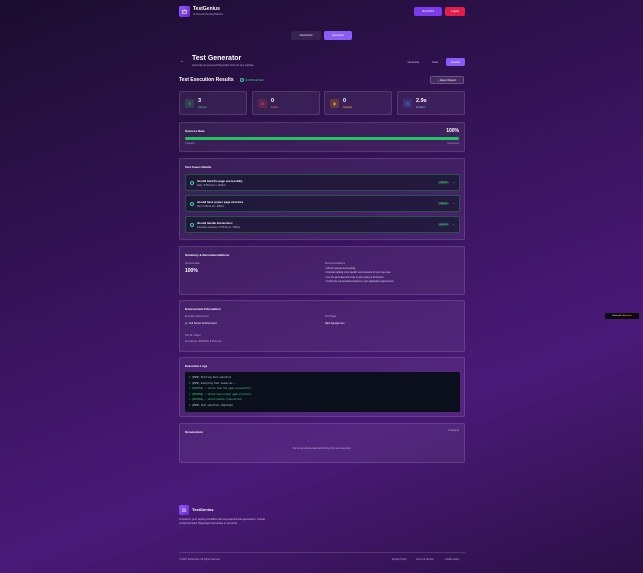 This screenshot has width=643, height=573. Describe the element at coordinates (413, 62) in the screenshot. I see `tab-generator: Generator` at that location.